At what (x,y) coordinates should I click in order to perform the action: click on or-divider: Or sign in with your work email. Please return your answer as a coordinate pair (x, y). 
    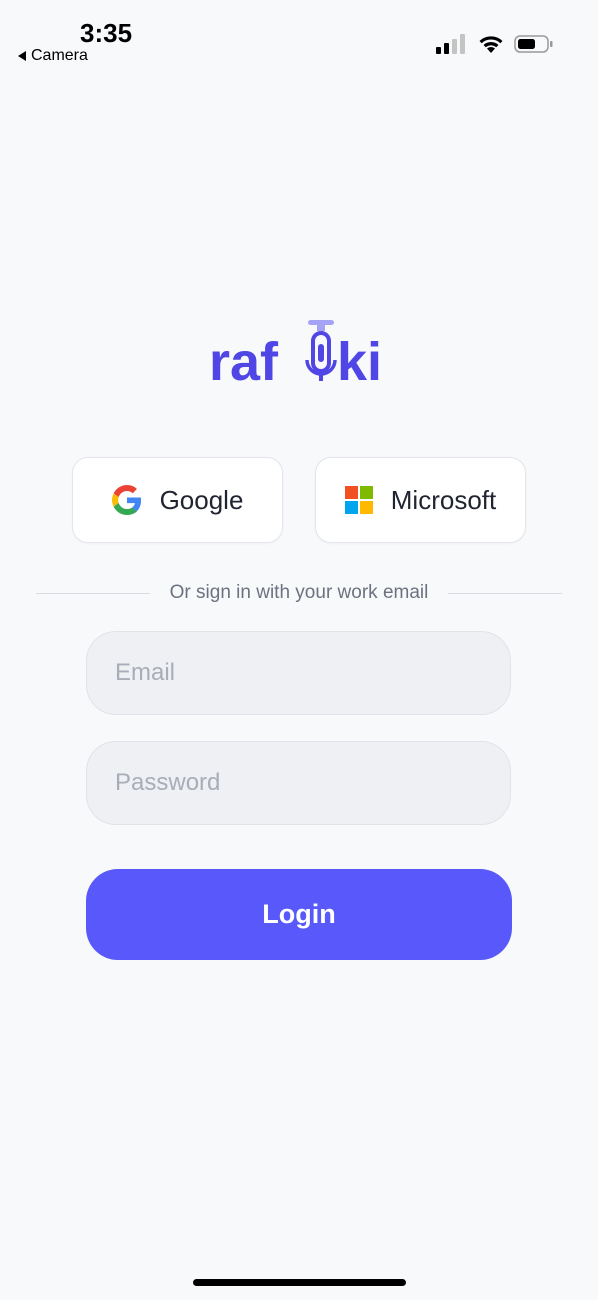
    Looking at the image, I should click on (299, 593).